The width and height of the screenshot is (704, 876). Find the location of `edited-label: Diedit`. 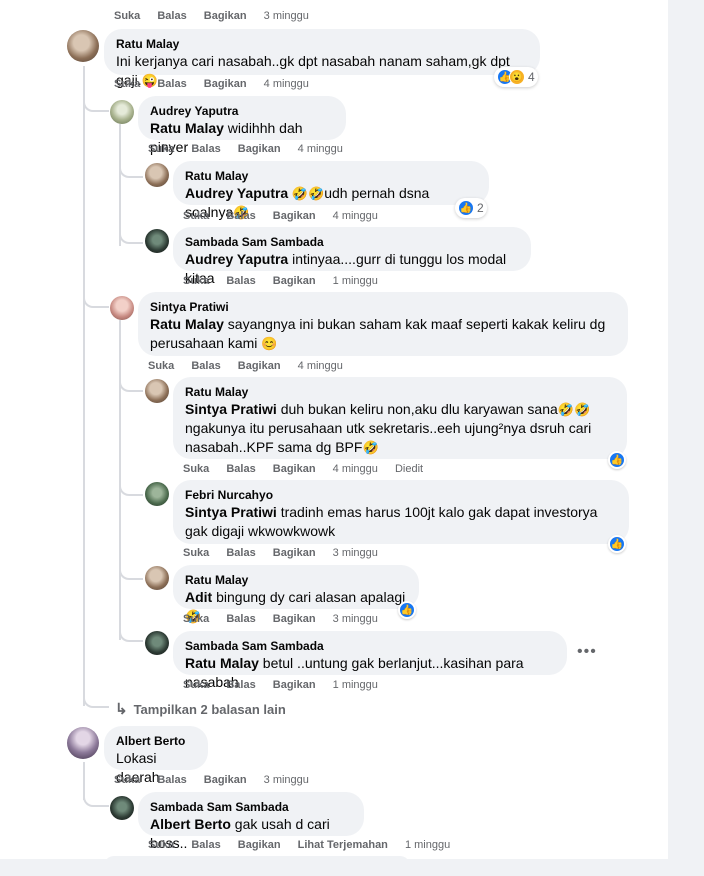

edited-label: Diedit is located at coordinates (409, 469).